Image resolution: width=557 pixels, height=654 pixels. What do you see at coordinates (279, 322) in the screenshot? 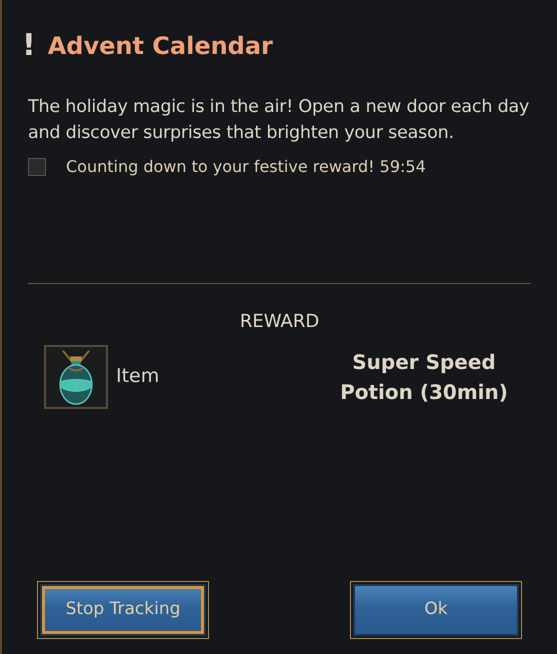
I see `reward-heading: REWARD` at bounding box center [279, 322].